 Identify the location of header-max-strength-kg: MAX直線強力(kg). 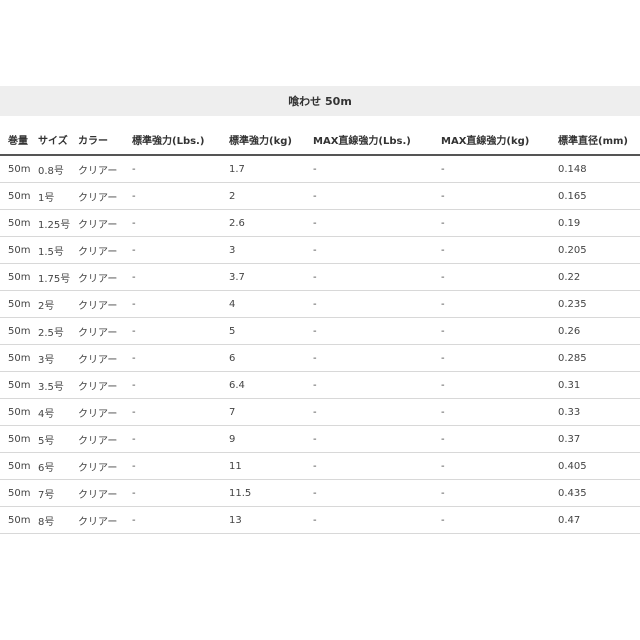
(491, 140).